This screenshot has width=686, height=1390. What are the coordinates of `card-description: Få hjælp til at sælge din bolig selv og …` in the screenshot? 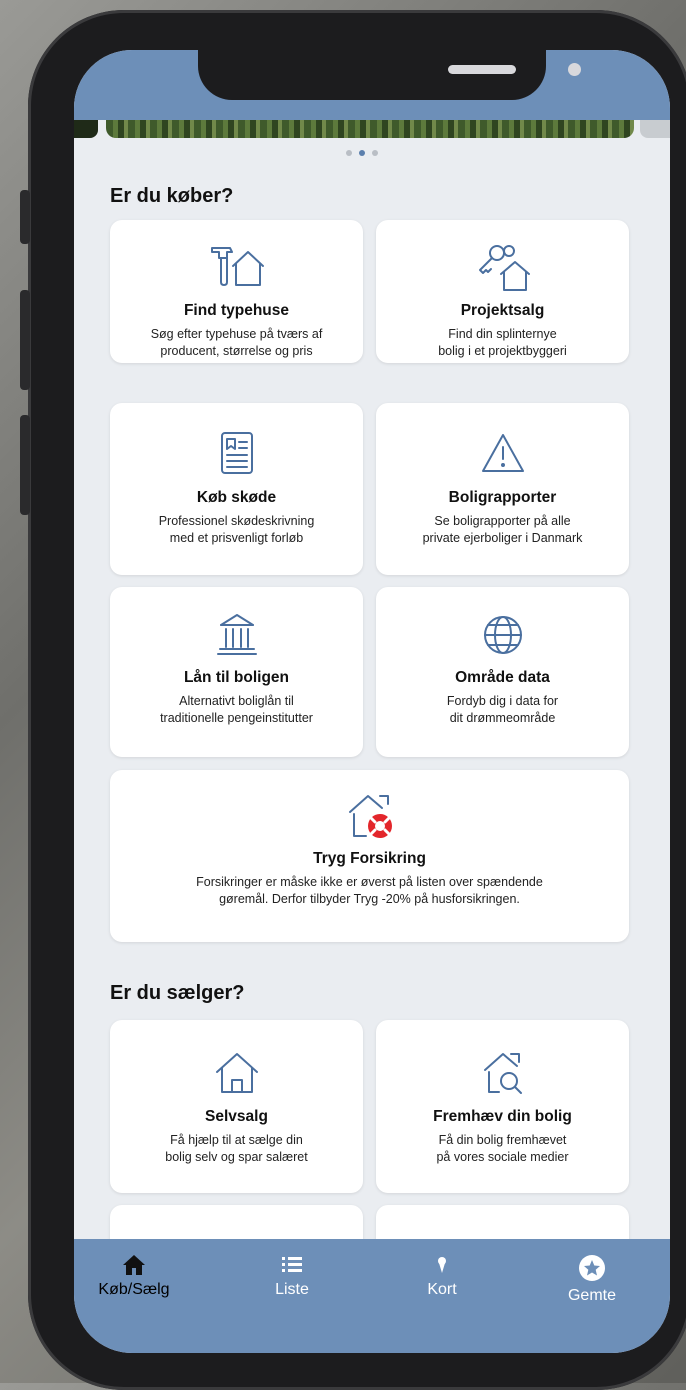 It's located at (236, 1148).